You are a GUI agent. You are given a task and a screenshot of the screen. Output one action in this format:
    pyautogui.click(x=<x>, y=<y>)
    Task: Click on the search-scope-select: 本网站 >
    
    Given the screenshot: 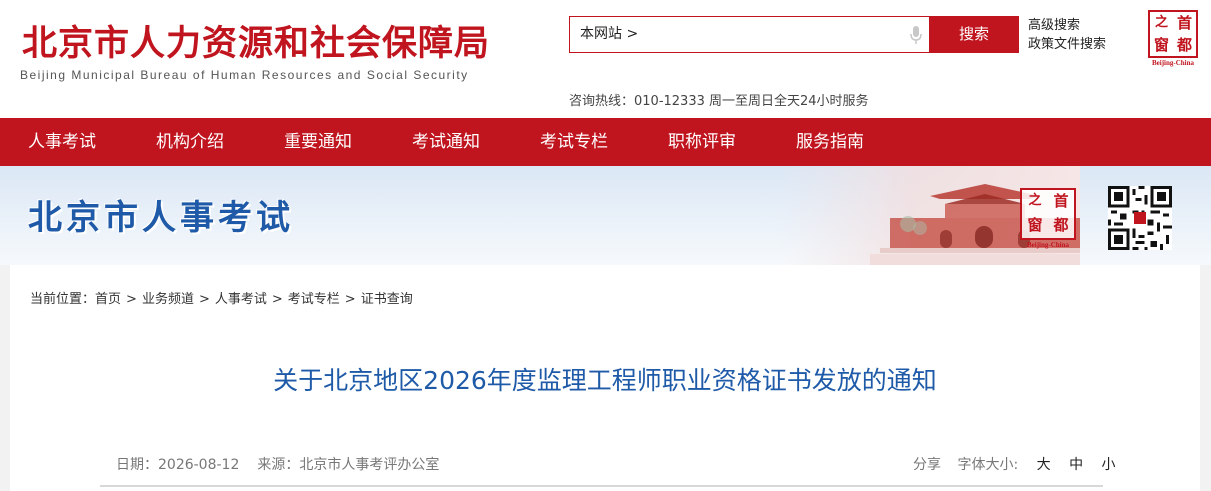 What is the action you would take?
    pyautogui.click(x=609, y=33)
    